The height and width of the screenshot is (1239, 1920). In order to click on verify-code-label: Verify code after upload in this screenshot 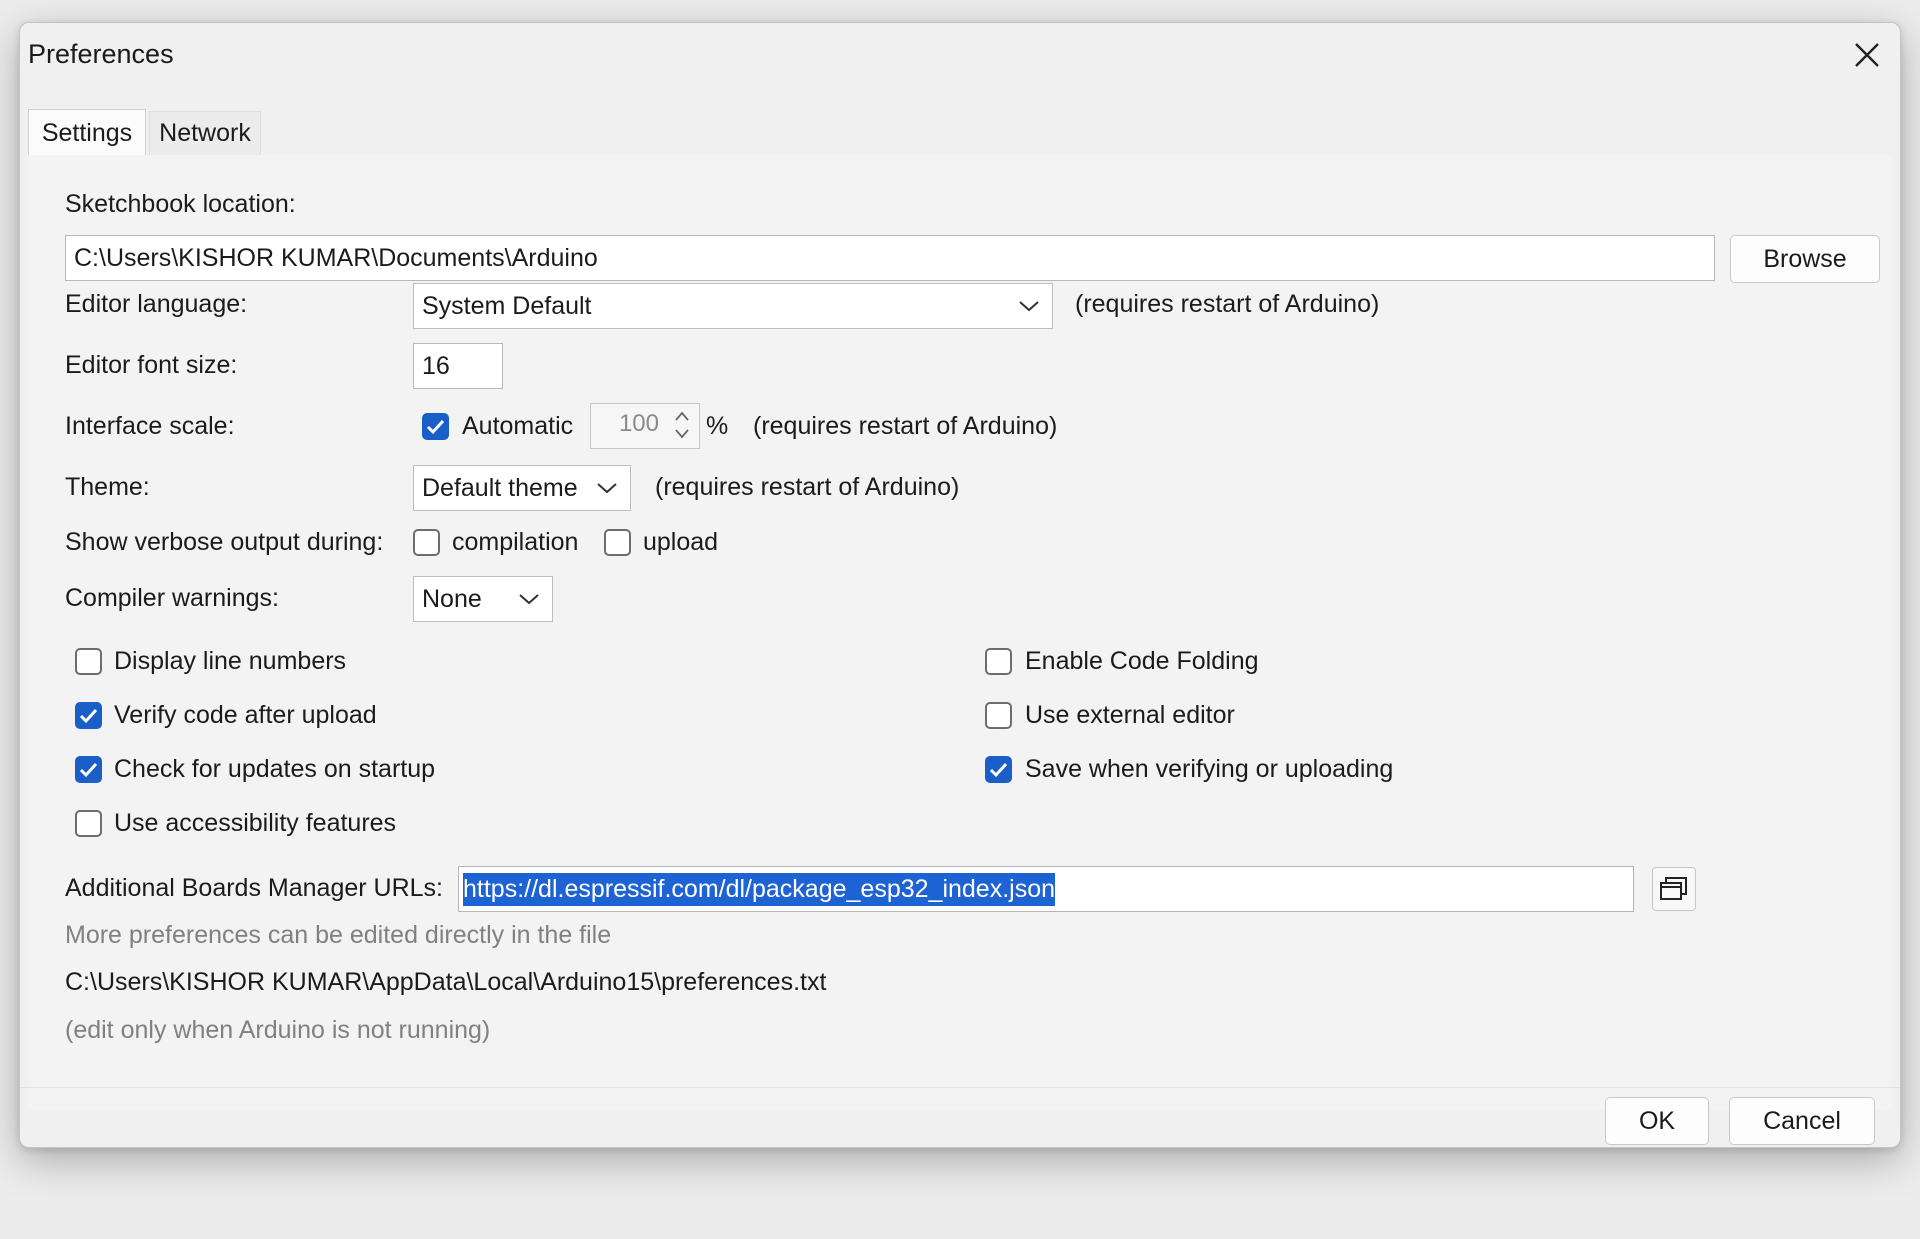, I will do `click(245, 715)`.